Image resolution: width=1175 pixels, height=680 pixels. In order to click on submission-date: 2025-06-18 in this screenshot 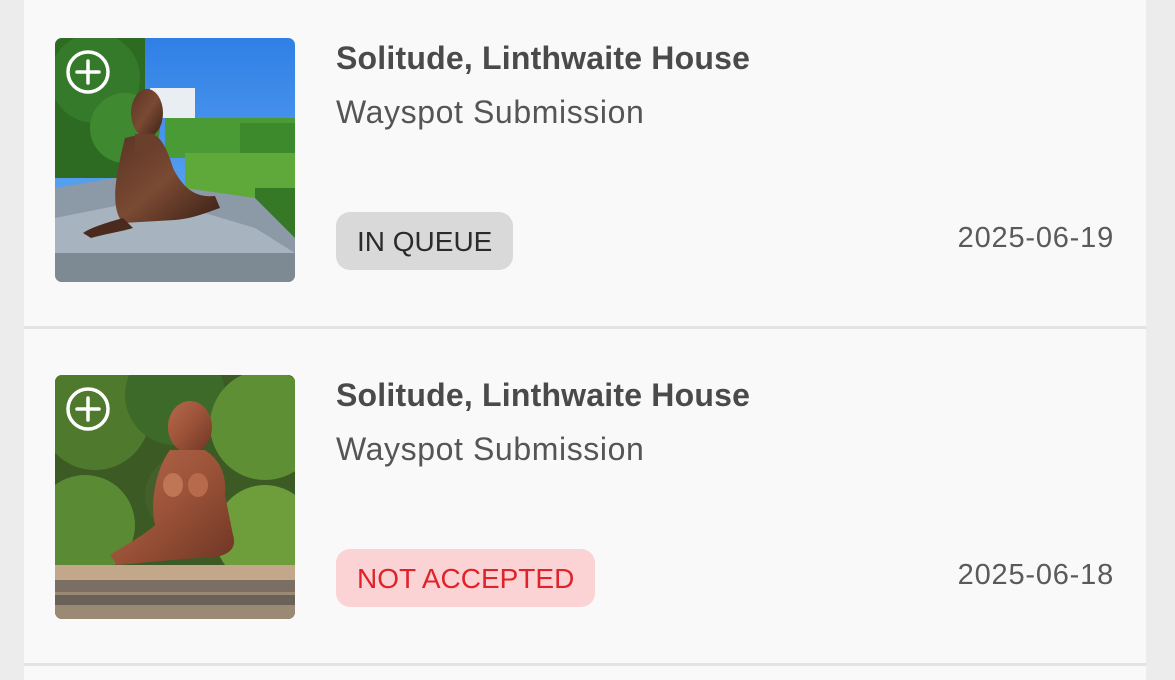, I will do `click(1035, 575)`.